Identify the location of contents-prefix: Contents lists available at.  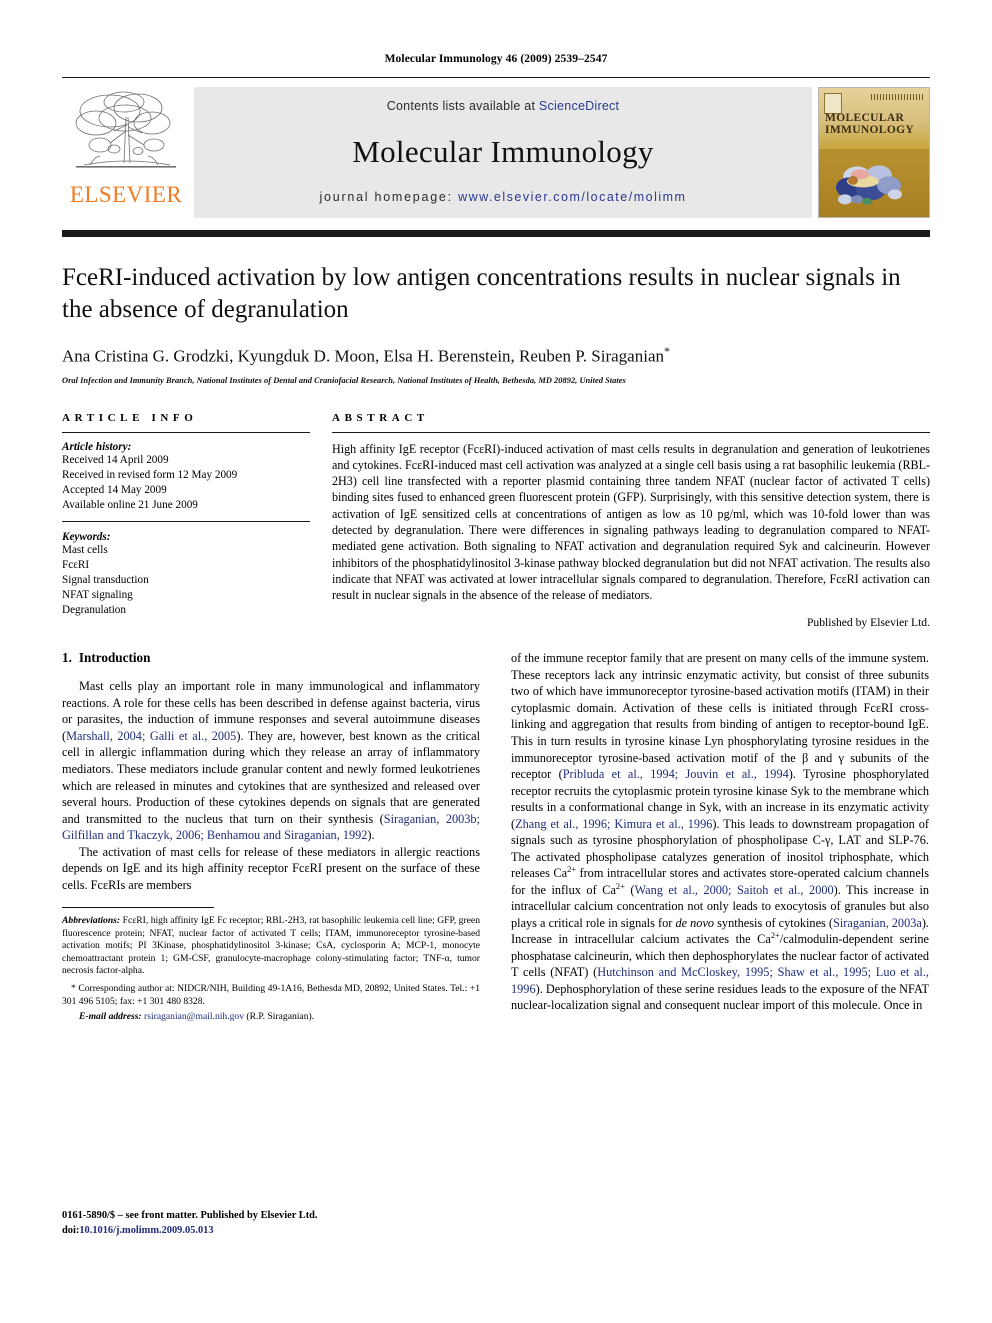
(462, 106).